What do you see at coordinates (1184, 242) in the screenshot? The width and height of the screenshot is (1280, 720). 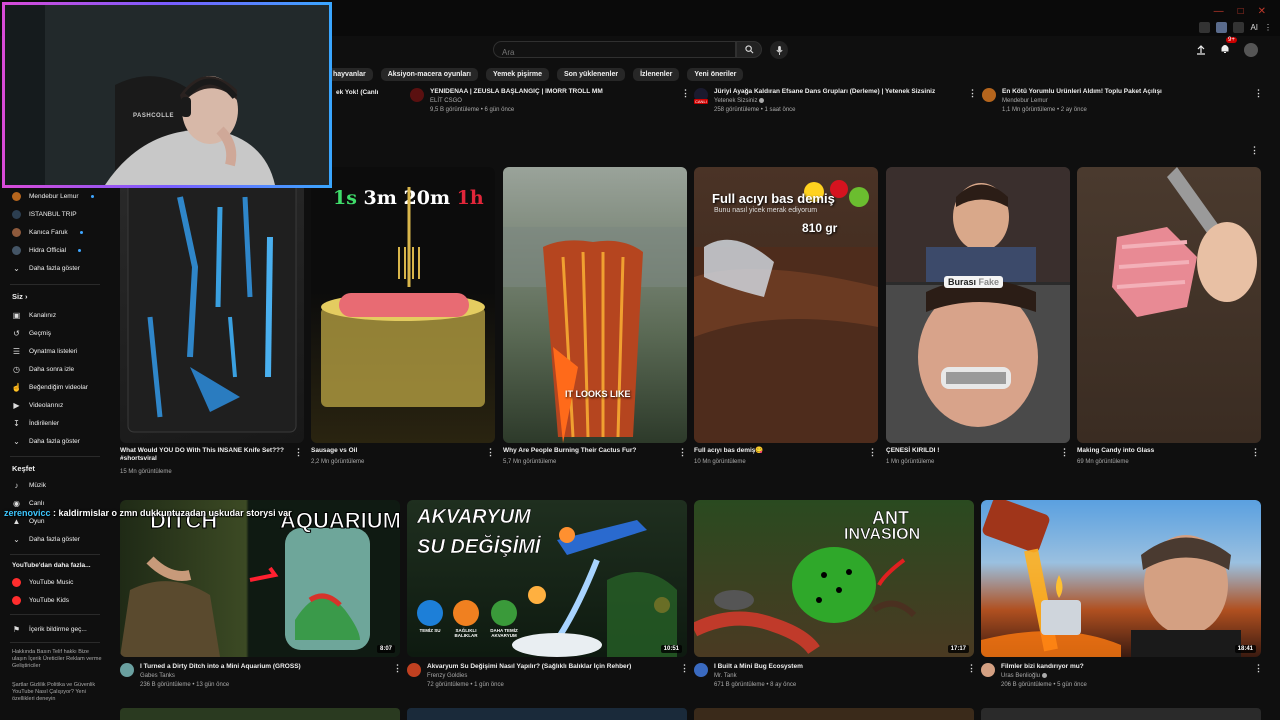 I see `candy-image` at bounding box center [1184, 242].